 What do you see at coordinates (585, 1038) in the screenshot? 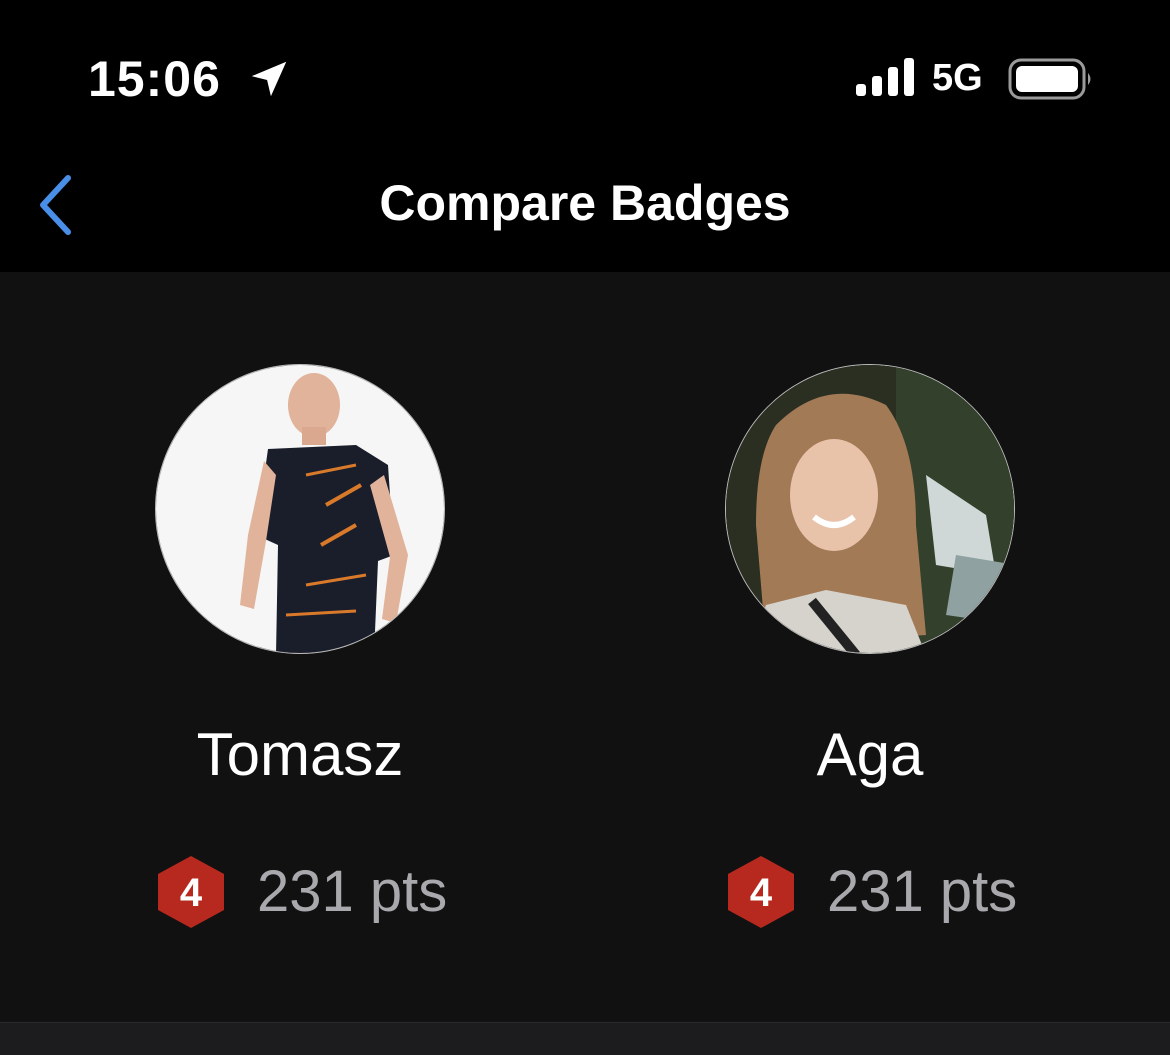
I see `bottom-section-edge` at bounding box center [585, 1038].